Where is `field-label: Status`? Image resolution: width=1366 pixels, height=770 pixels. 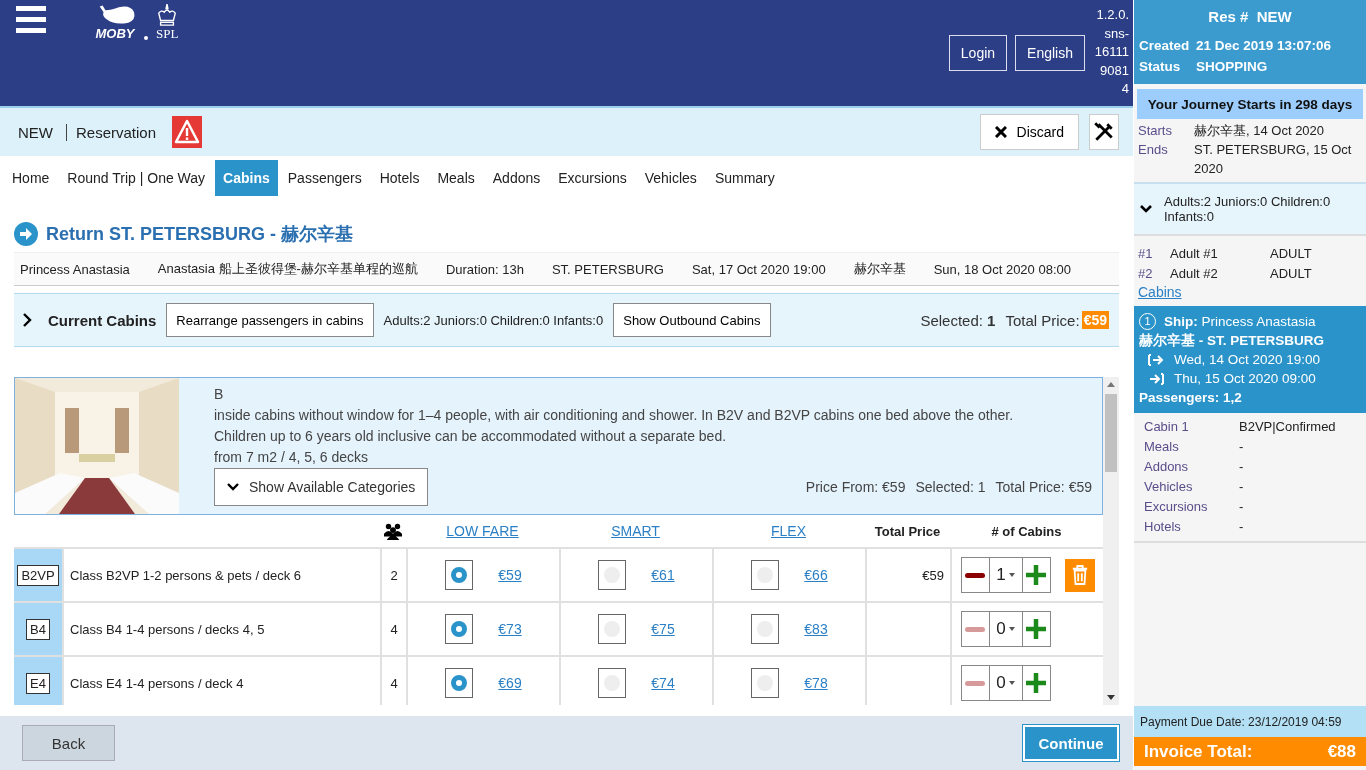
field-label: Status is located at coordinates (1160, 67).